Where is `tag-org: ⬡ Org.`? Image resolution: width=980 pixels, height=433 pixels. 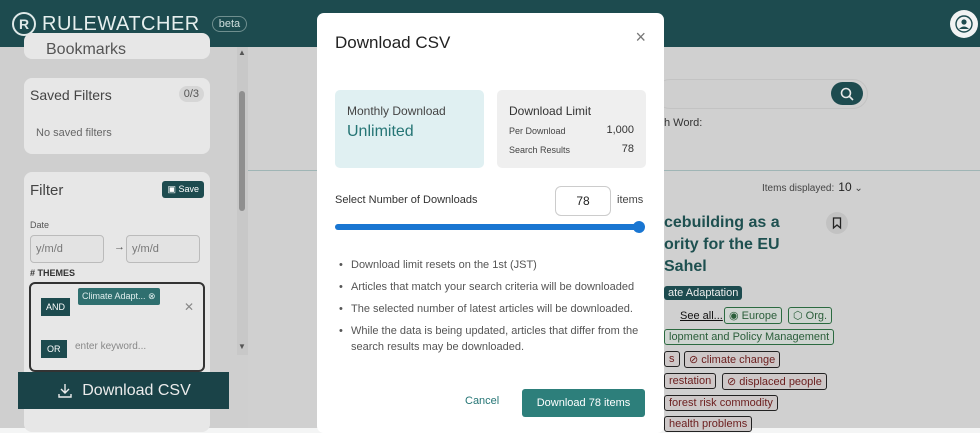 tag-org: ⬡ Org. is located at coordinates (810, 315).